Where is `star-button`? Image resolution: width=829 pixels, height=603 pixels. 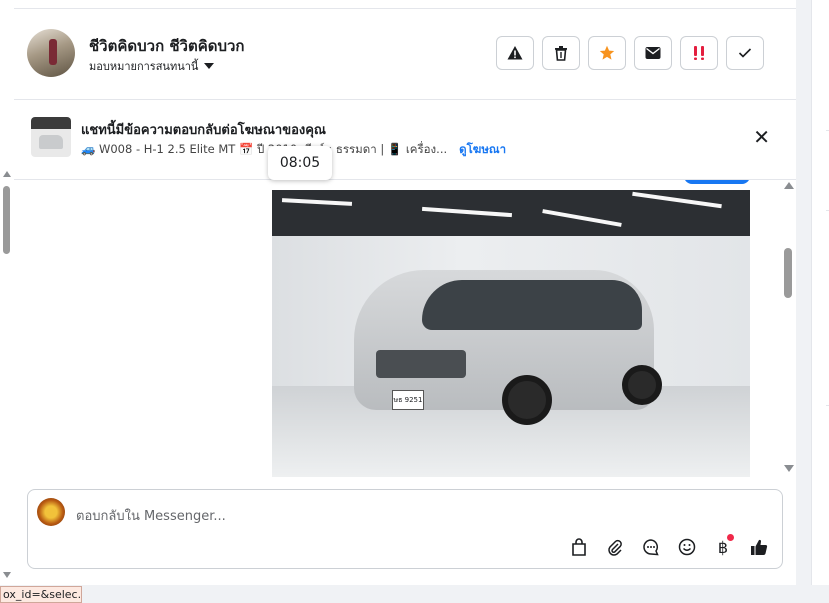 star-button is located at coordinates (607, 53).